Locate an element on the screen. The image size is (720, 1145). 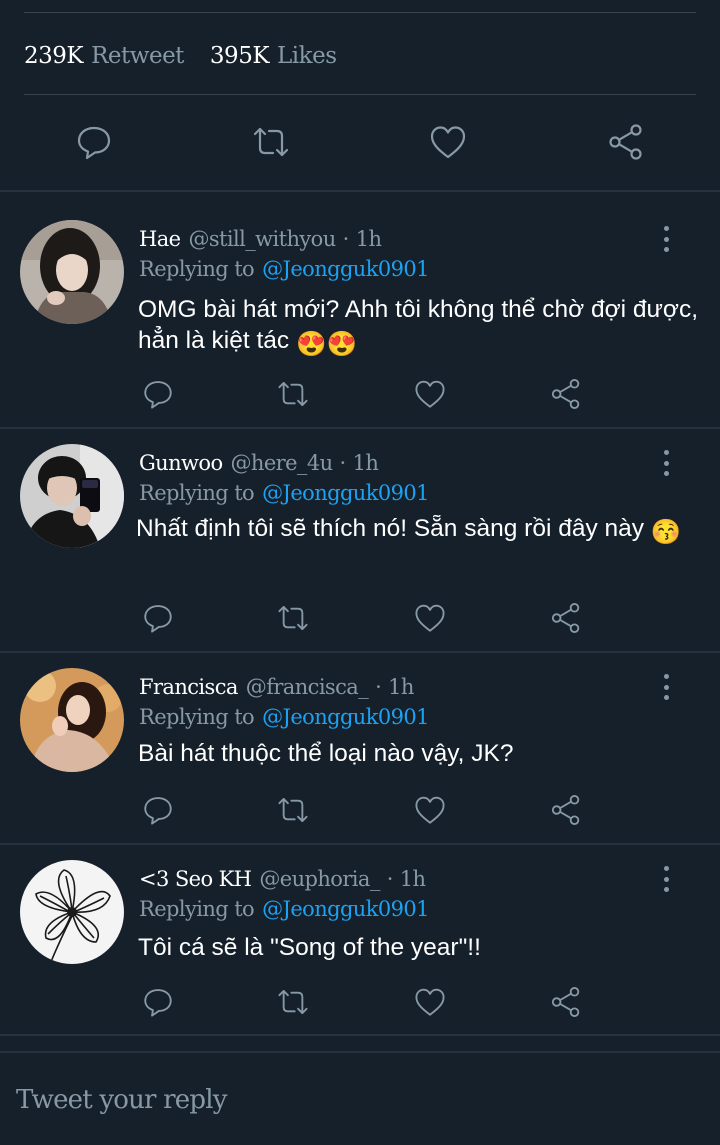
display-name: <3 Seo KH is located at coordinates (195, 879).